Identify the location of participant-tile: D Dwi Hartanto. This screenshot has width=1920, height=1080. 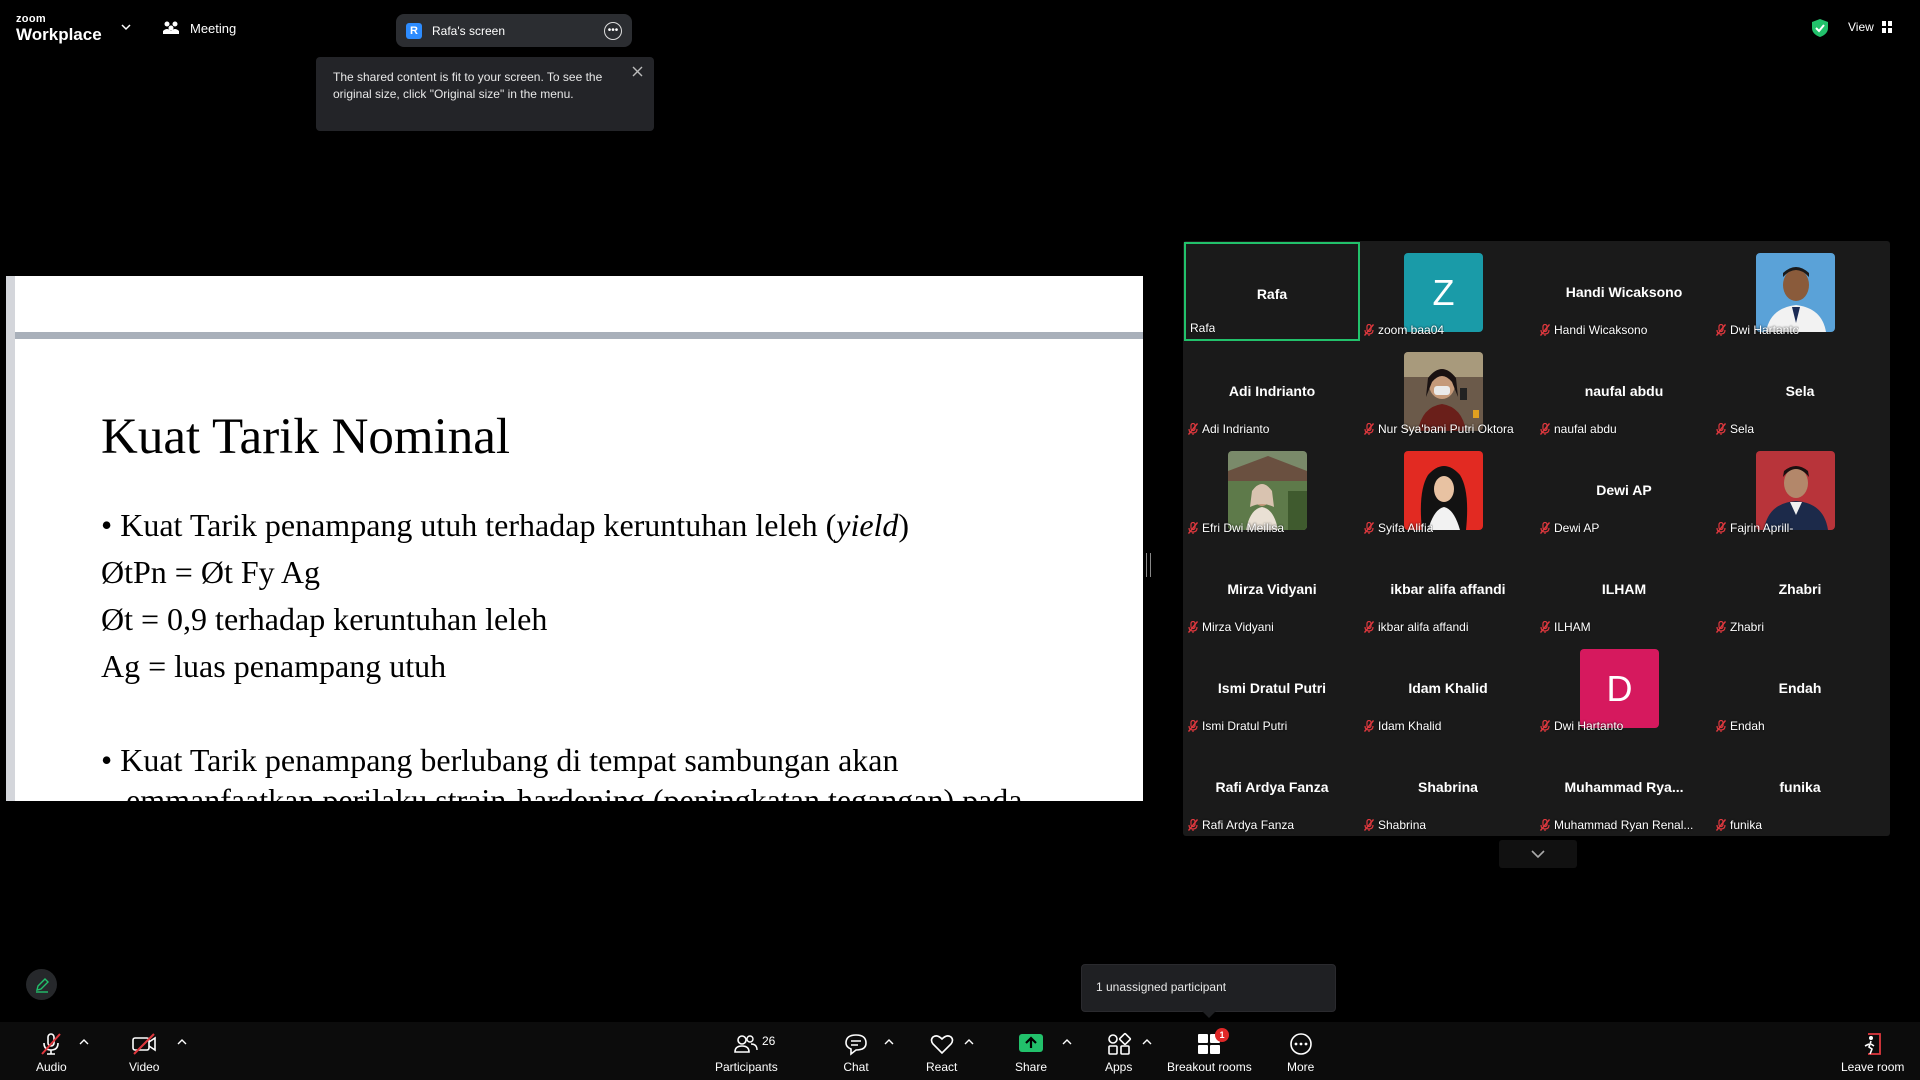
(1624, 687).